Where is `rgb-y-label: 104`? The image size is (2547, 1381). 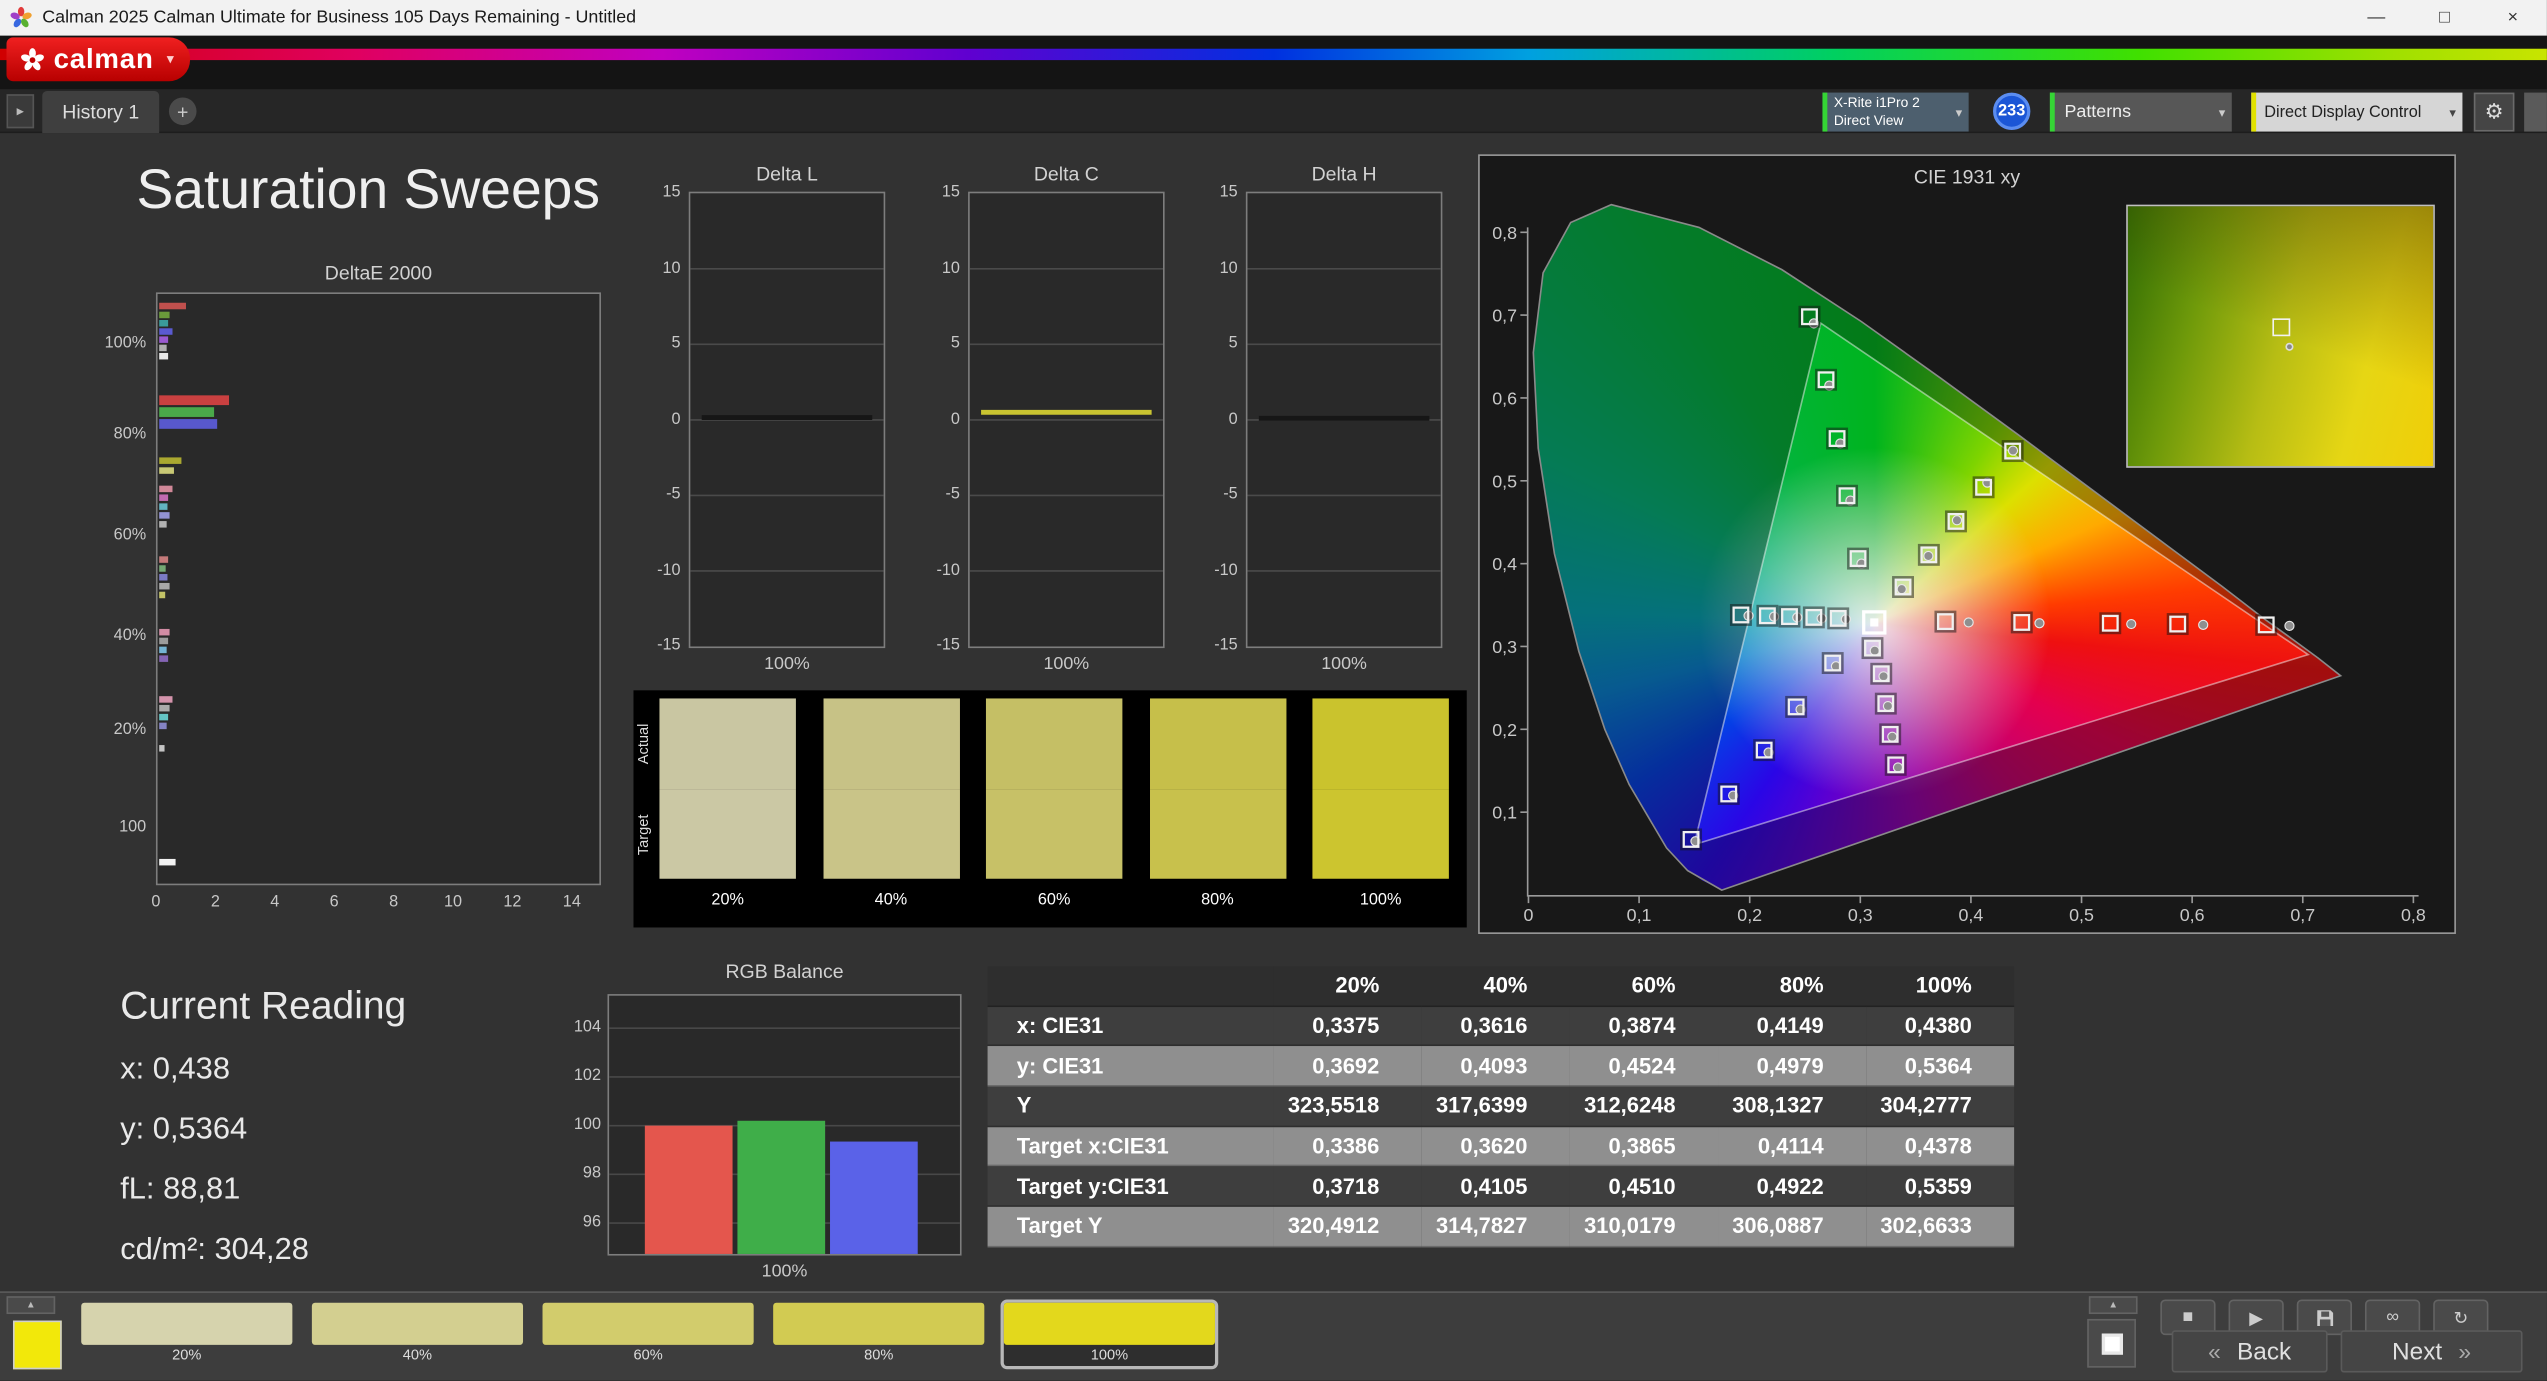 rgb-y-label: 104 is located at coordinates (587, 1027).